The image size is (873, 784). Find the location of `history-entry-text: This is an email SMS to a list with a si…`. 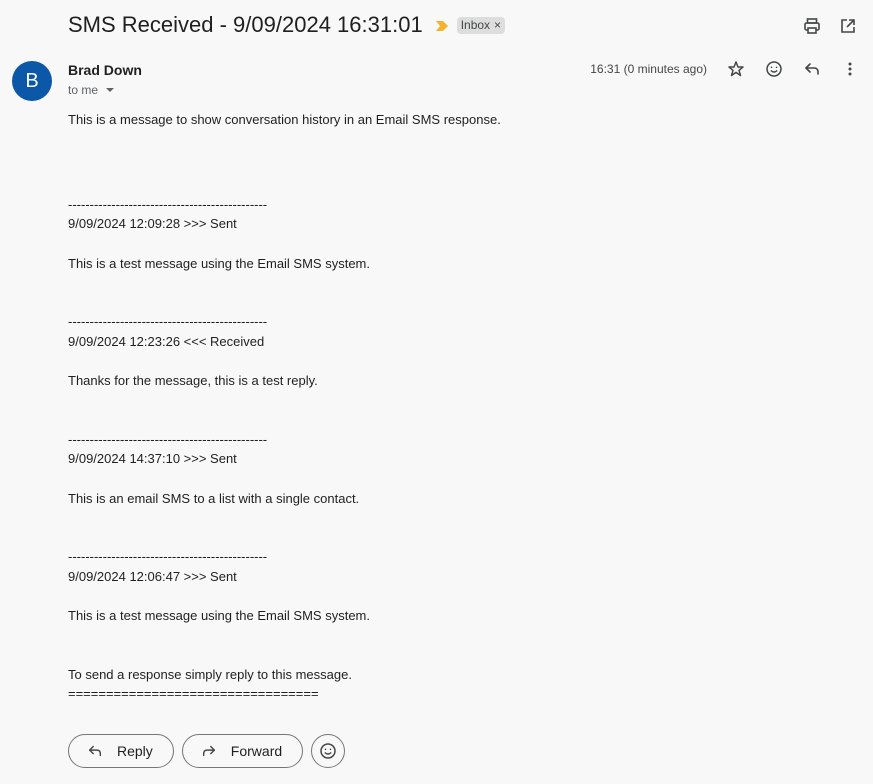

history-entry-text: This is an email SMS to a list with a si… is located at coordinates (214, 498).